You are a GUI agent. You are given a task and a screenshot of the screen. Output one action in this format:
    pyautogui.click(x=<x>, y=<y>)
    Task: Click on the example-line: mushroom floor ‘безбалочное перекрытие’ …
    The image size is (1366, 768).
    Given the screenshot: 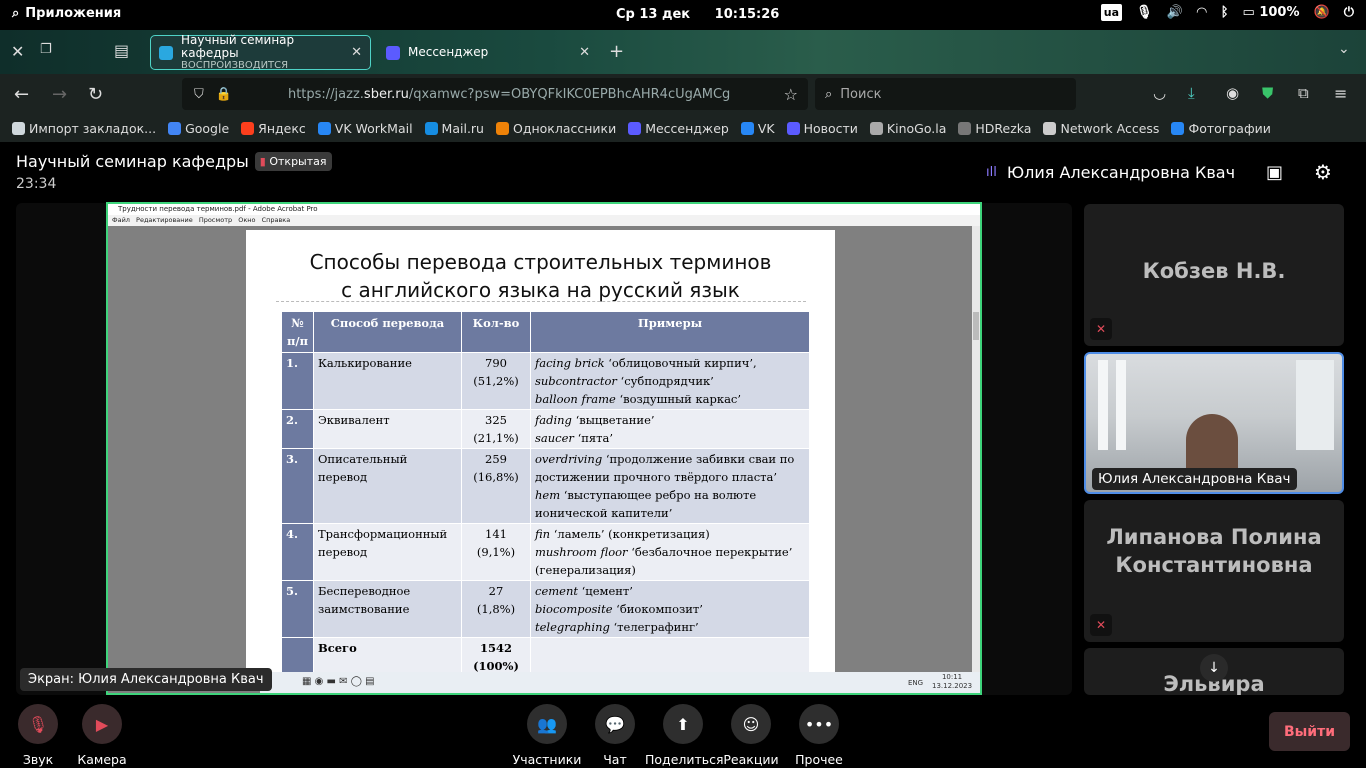 What is the action you would take?
    pyautogui.click(x=670, y=561)
    